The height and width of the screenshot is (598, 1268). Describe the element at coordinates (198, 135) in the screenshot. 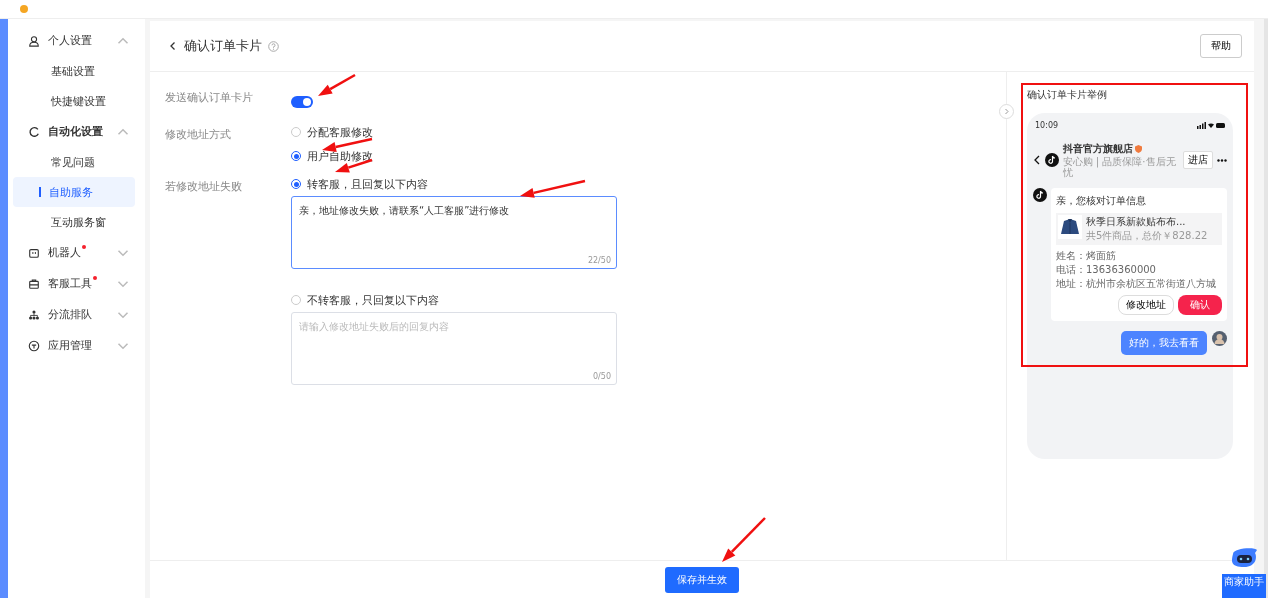

I see `field-label: 修改地址方式` at that location.